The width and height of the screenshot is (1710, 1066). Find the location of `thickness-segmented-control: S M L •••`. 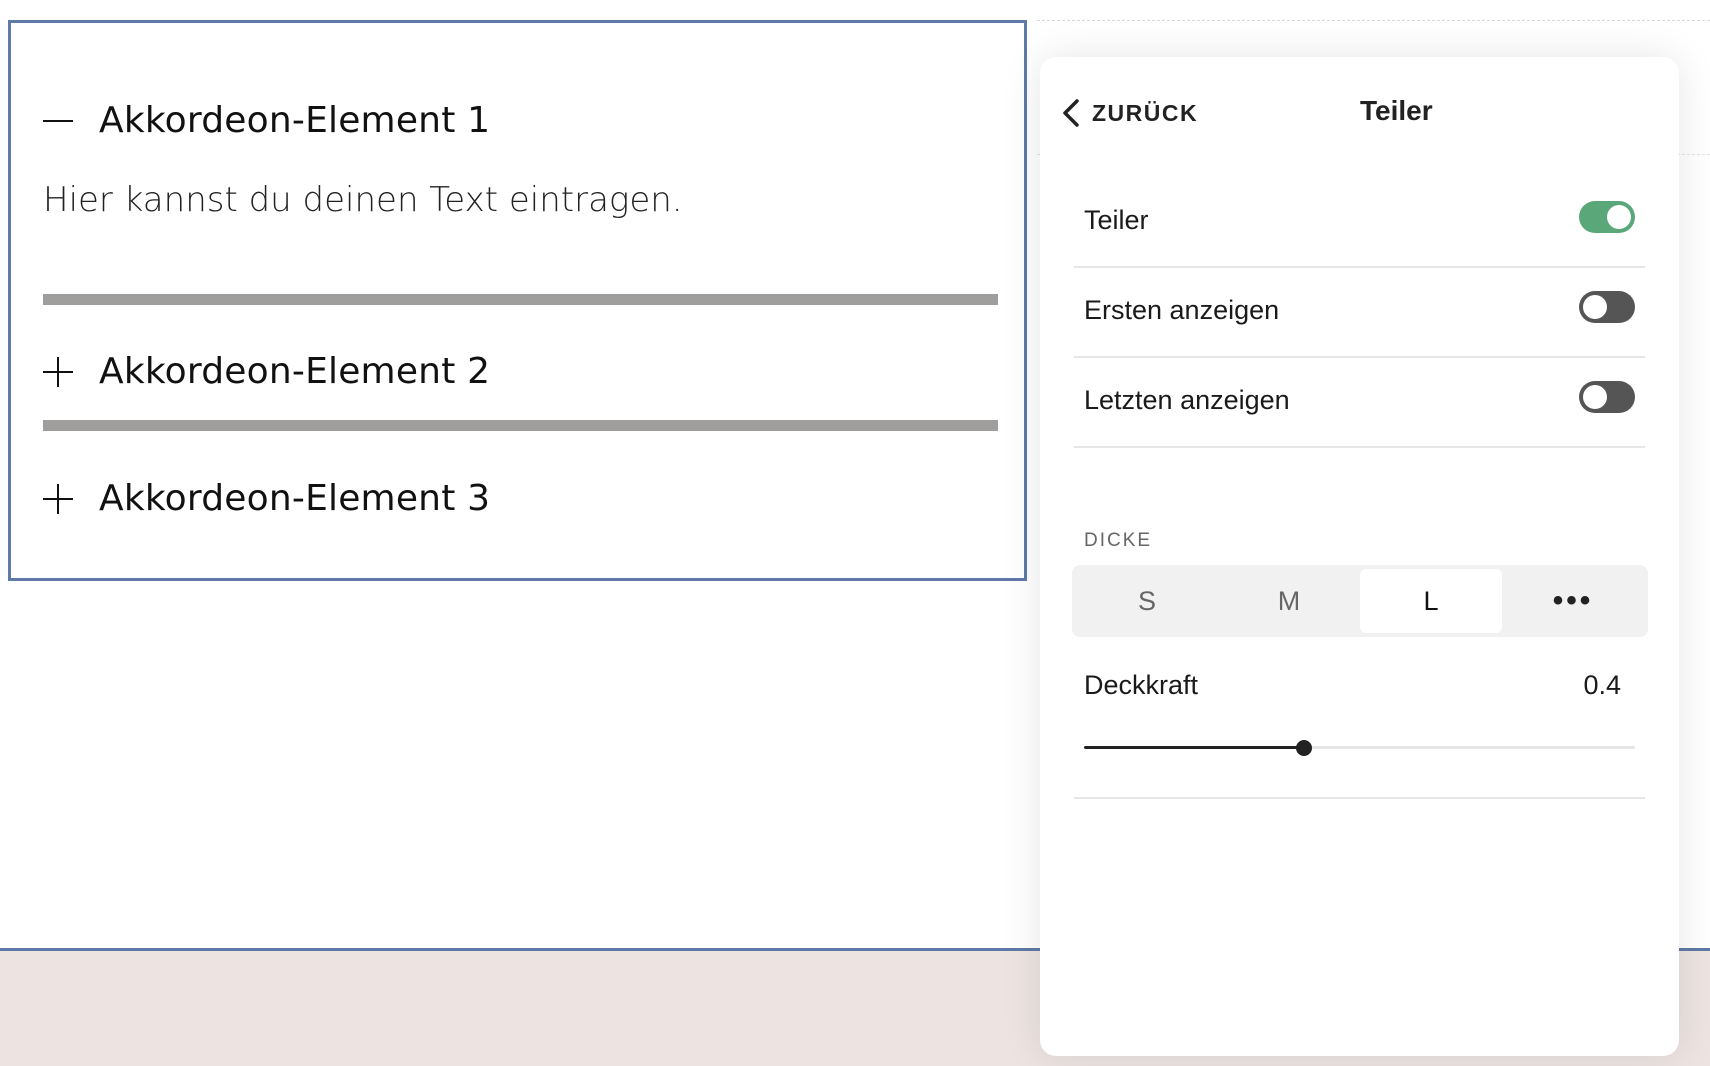

thickness-segmented-control: S M L ••• is located at coordinates (1360, 601).